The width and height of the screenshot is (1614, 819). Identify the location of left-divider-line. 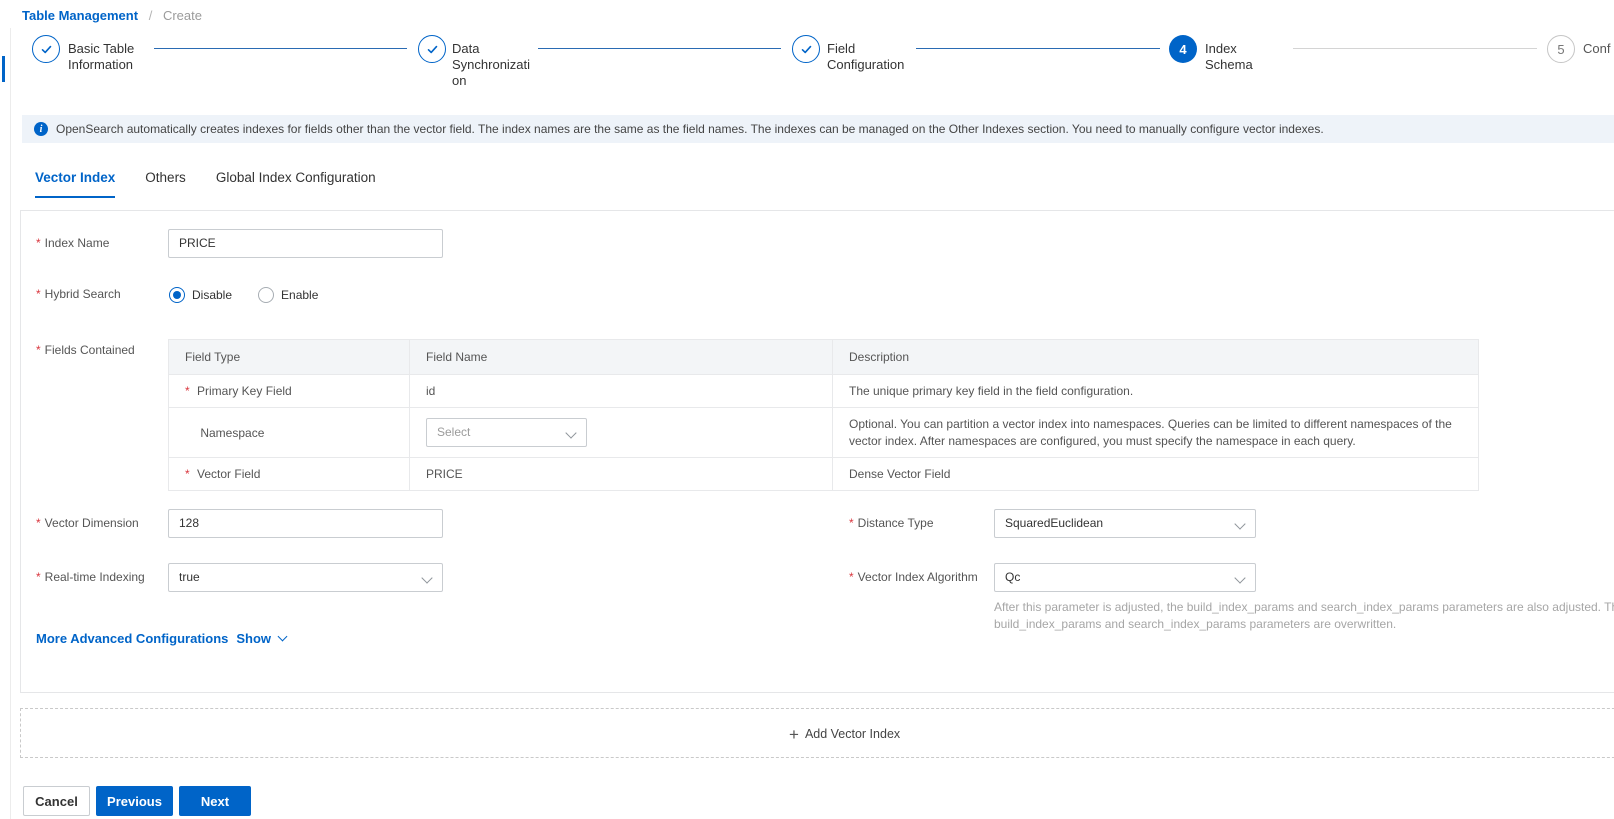
(10, 423).